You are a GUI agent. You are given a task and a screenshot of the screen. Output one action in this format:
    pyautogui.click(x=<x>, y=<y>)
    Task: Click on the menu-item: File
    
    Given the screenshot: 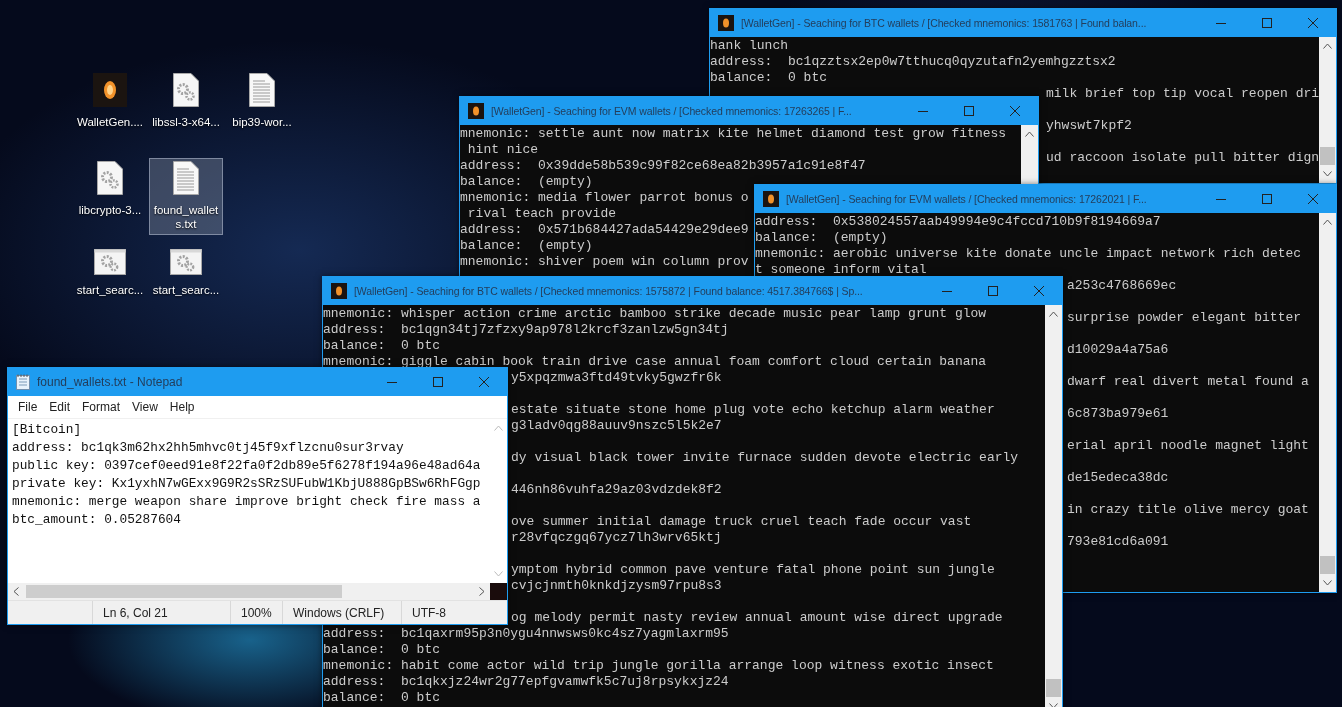 What is the action you would take?
    pyautogui.click(x=28, y=407)
    